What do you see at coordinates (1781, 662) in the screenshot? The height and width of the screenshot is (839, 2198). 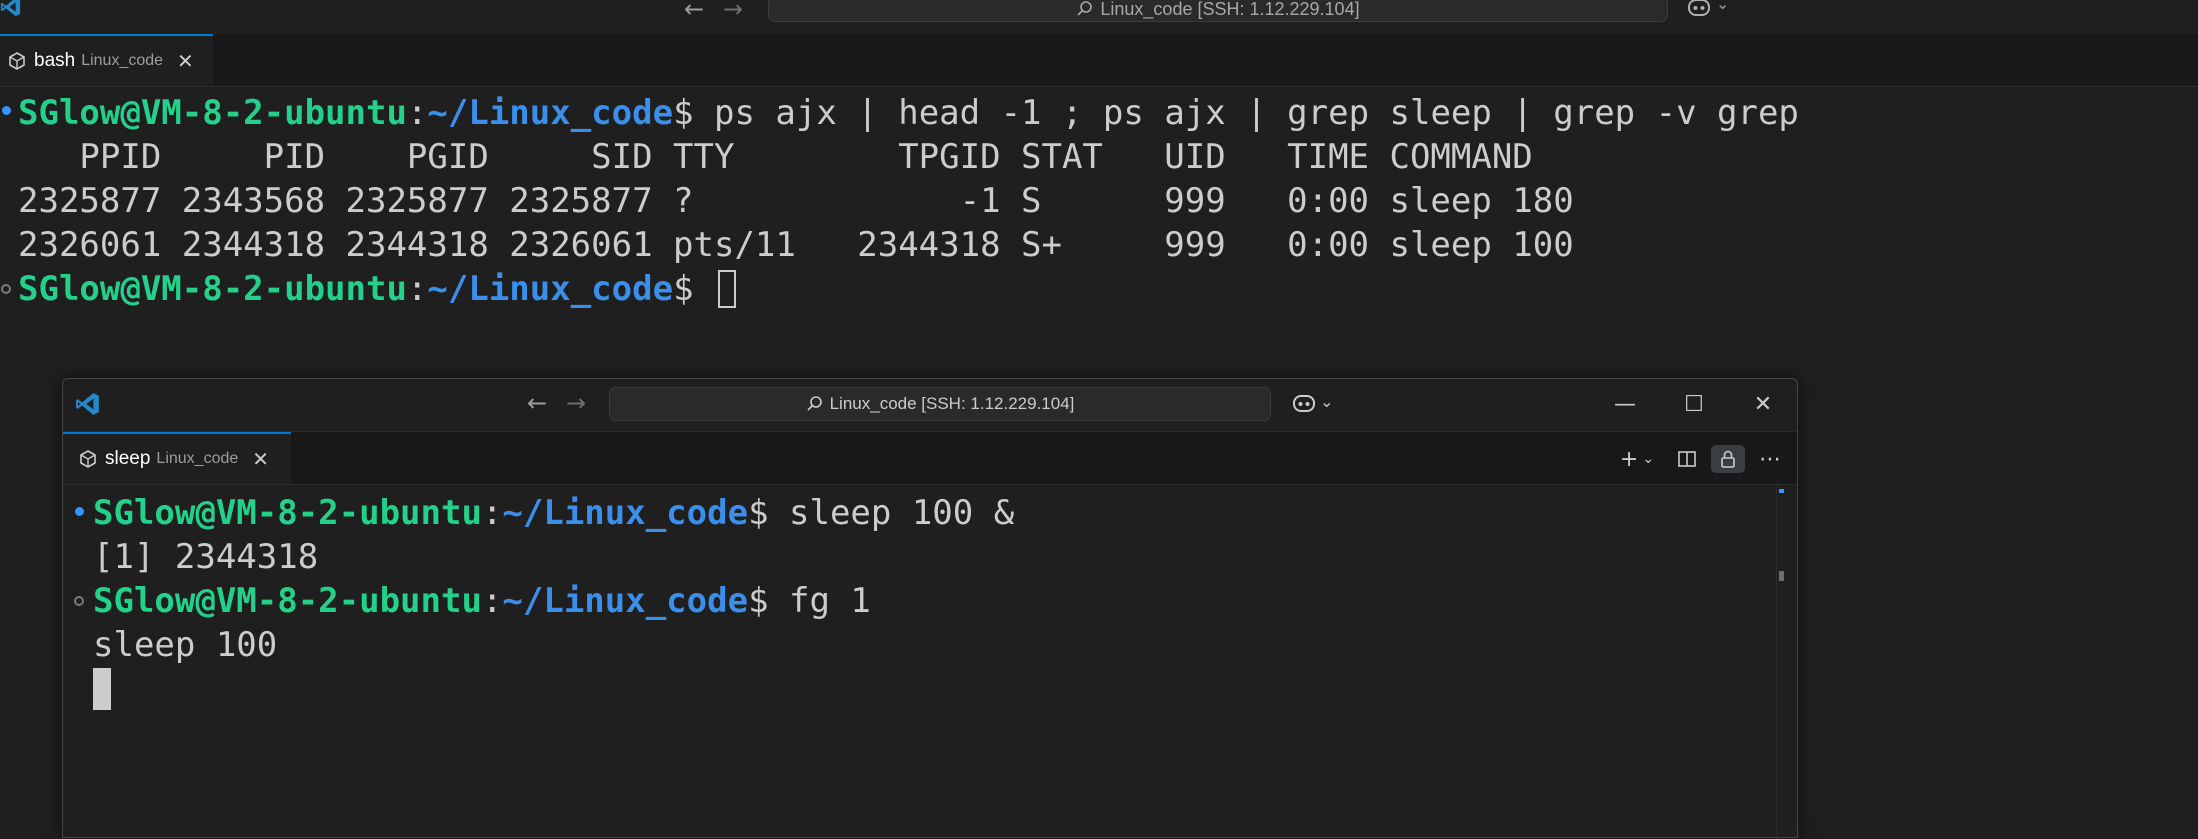 I see `terminal-scrollbar` at bounding box center [1781, 662].